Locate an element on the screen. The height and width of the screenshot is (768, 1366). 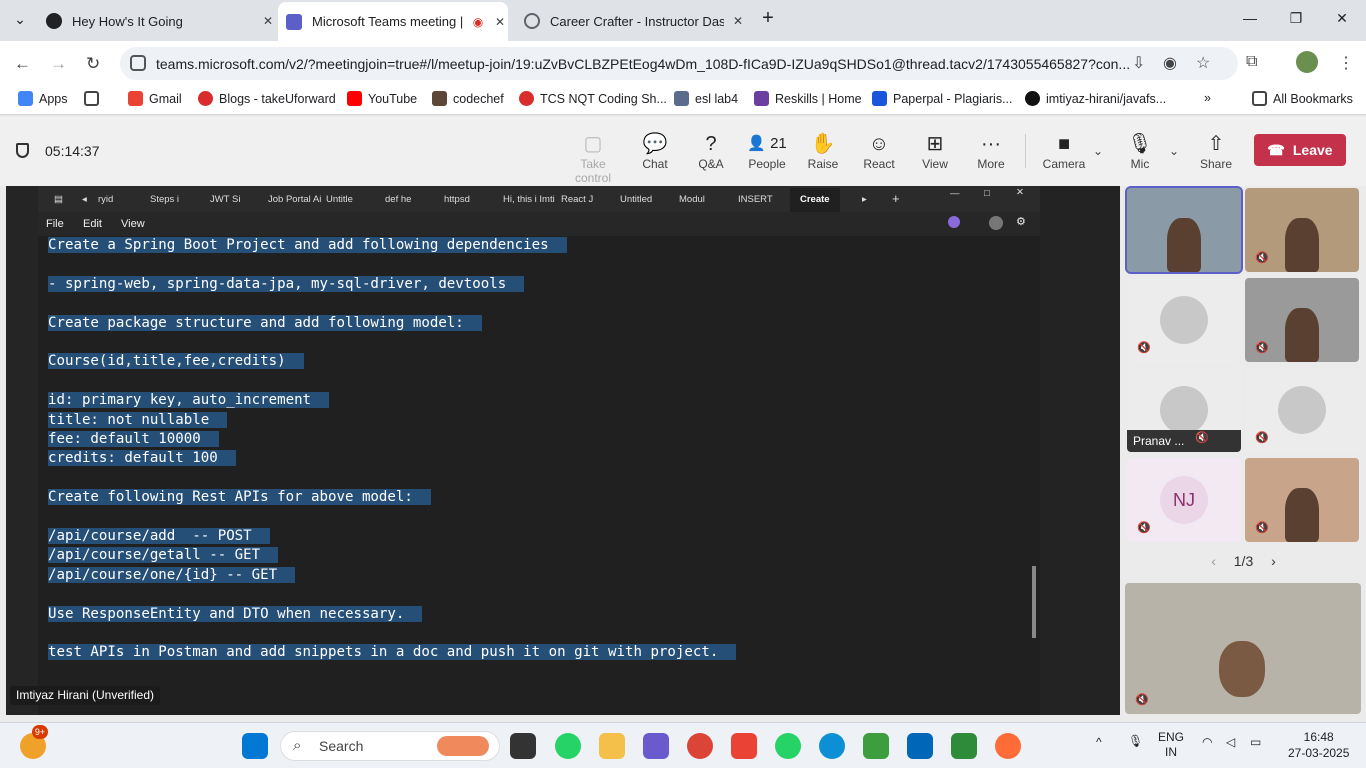
notepad-tab: Untitled is located at coordinates (636, 199).